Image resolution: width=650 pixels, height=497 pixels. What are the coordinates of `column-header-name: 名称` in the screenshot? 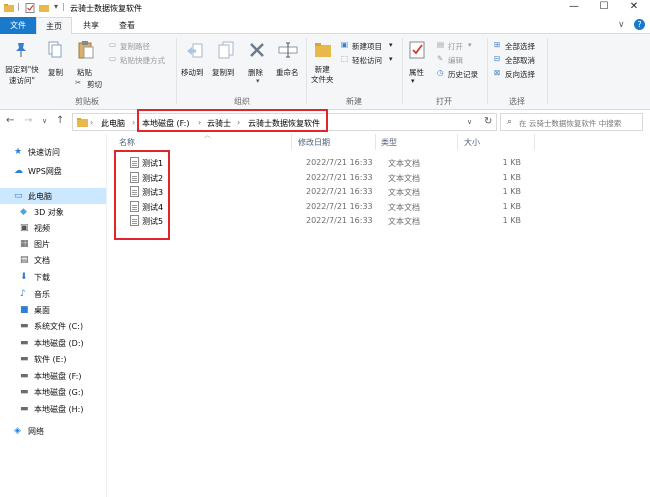 It's located at (127, 142).